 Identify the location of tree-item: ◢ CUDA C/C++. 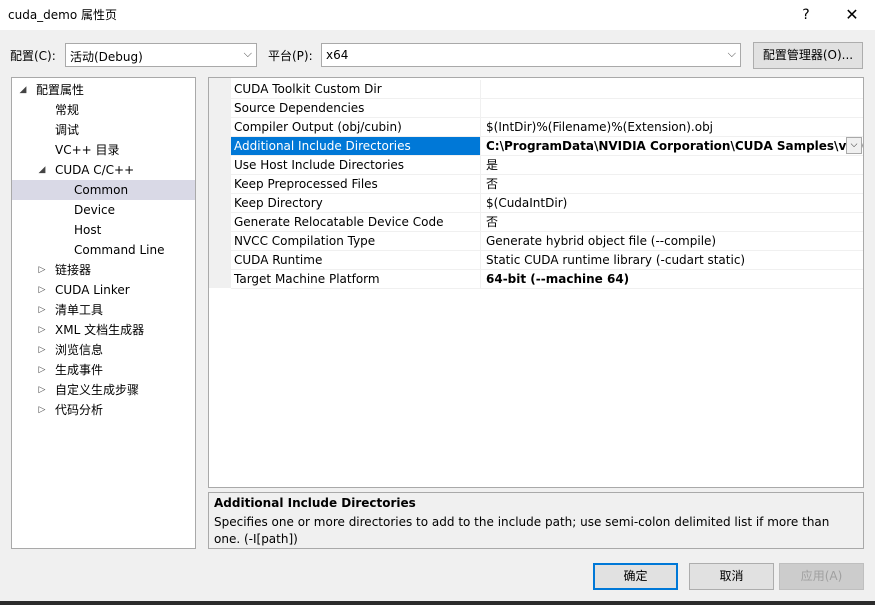
(103, 170).